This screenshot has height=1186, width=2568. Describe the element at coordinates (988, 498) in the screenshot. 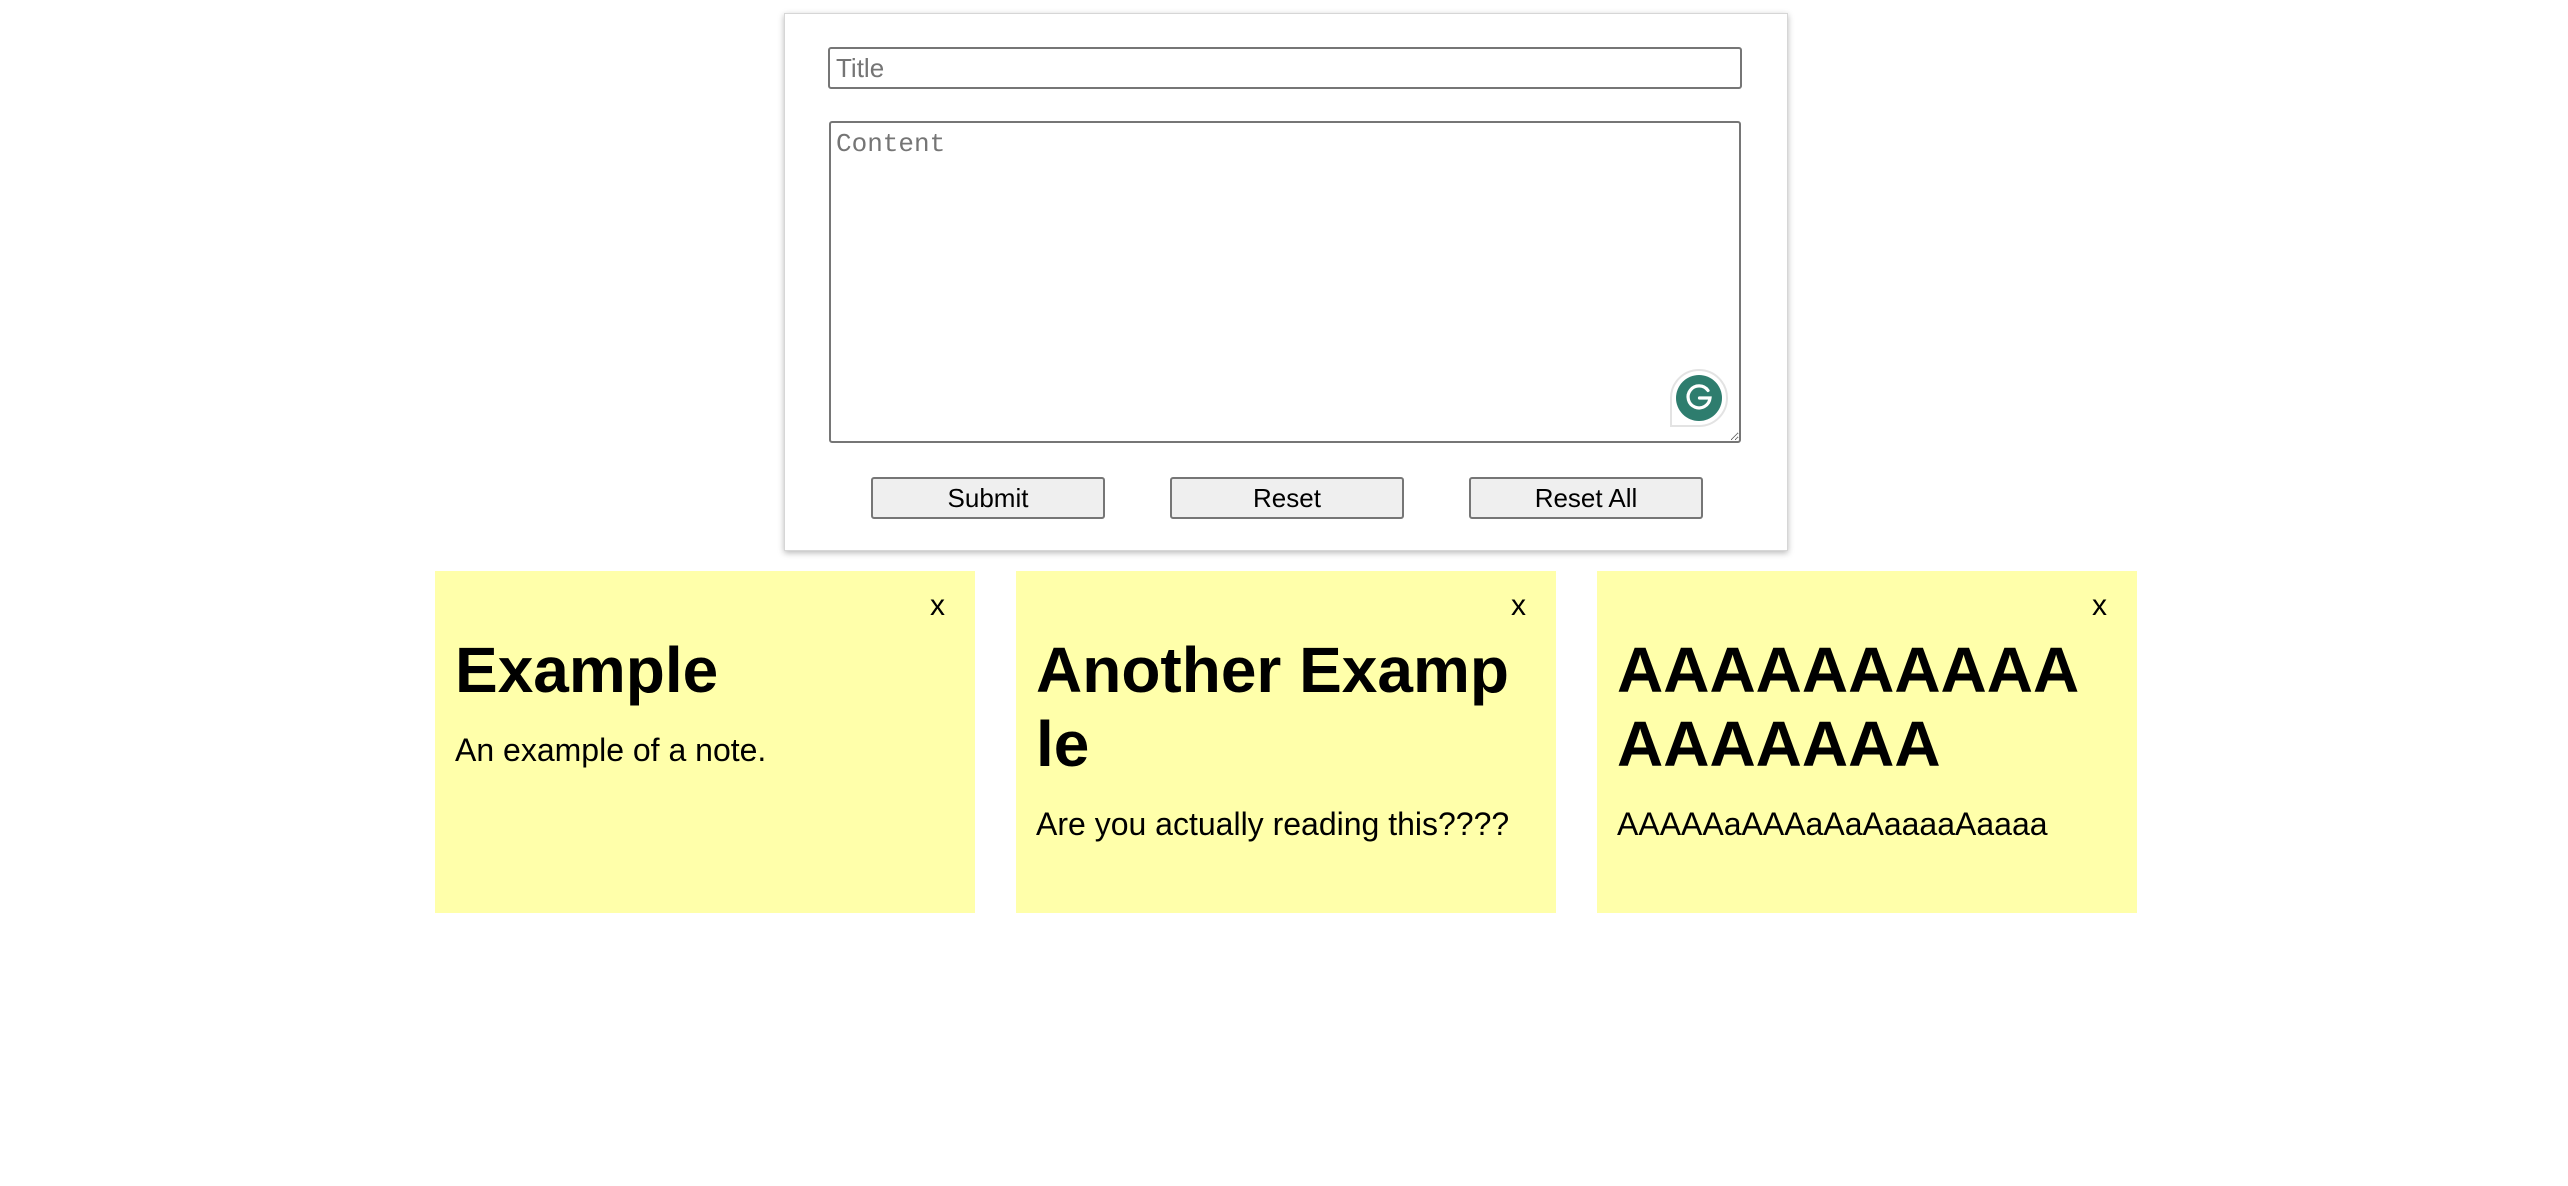

I see `submit-button: Submit` at that location.